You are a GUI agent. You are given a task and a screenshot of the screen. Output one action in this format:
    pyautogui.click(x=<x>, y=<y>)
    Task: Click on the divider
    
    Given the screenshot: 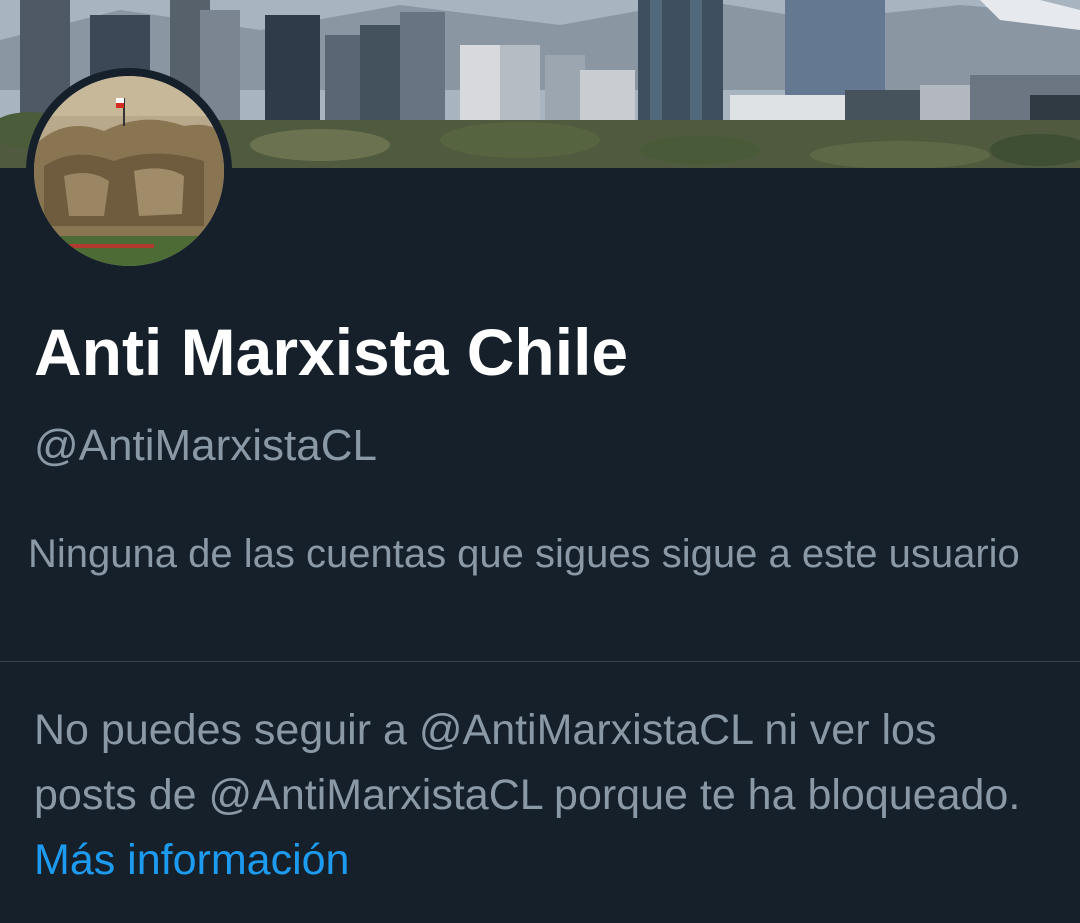 What is the action you would take?
    pyautogui.click(x=540, y=661)
    